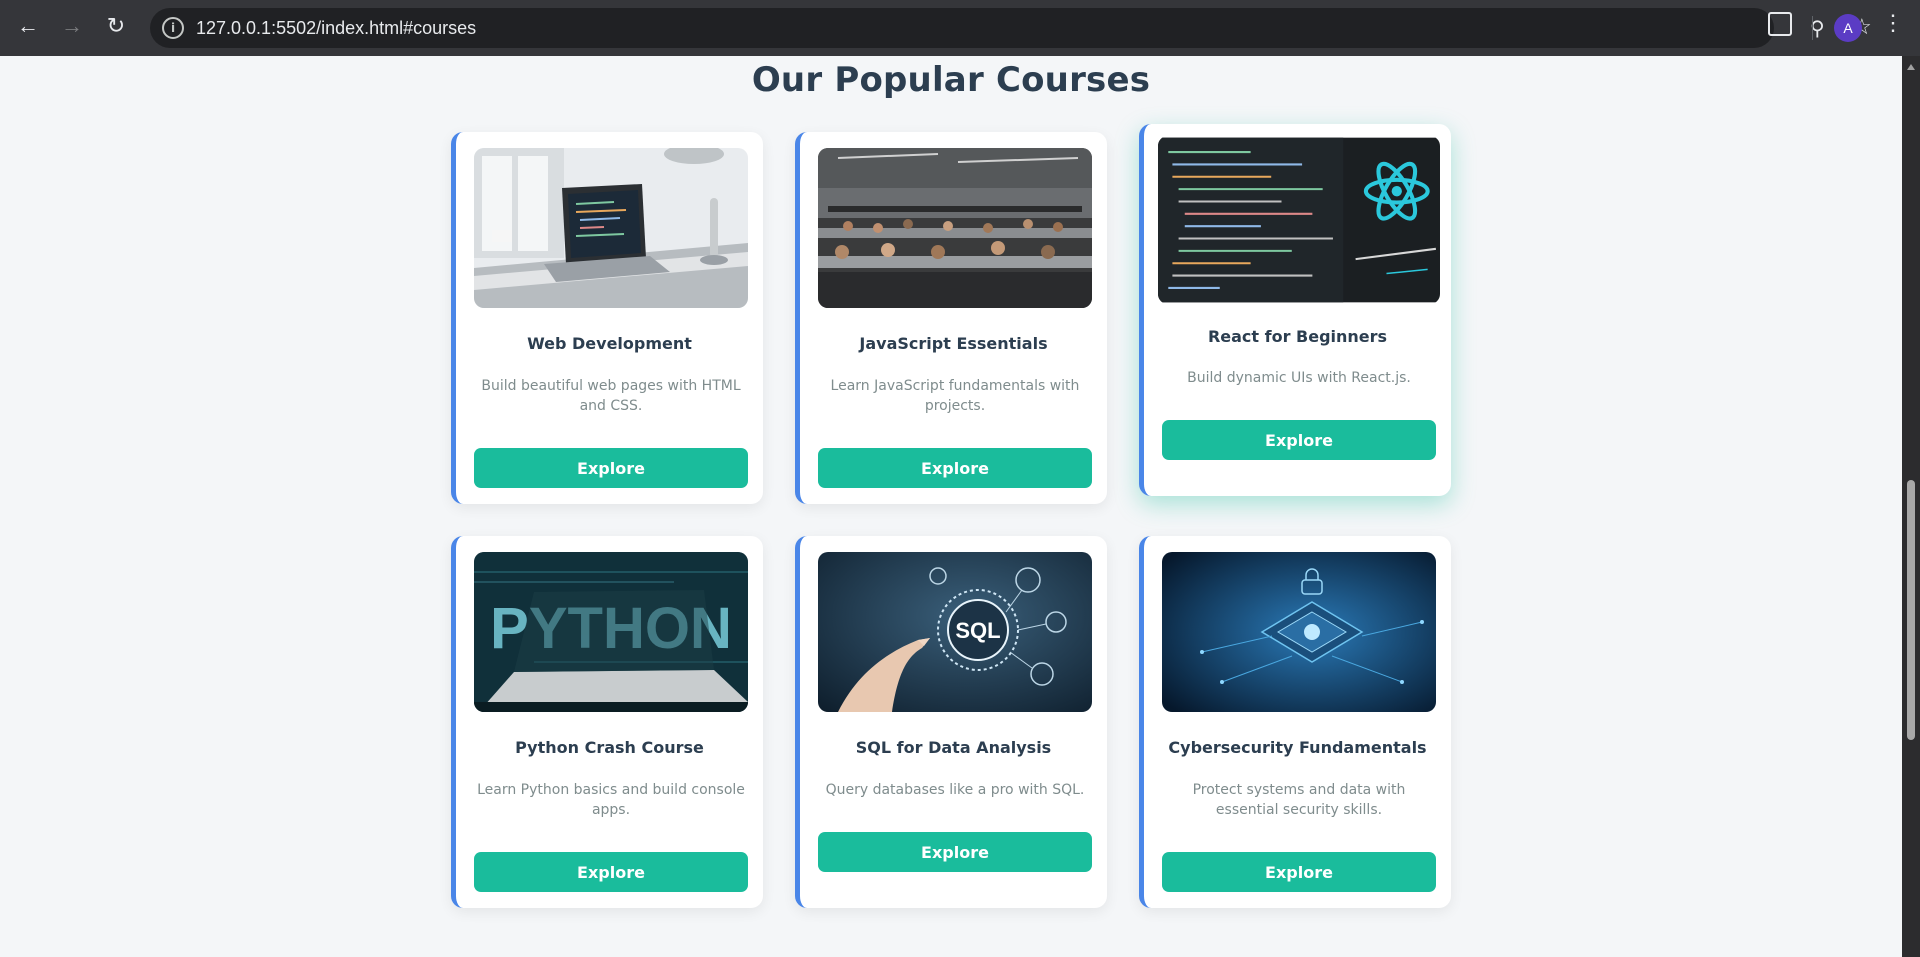 Image resolution: width=1920 pixels, height=957 pixels. What do you see at coordinates (1299, 378) in the screenshot?
I see `course-description: Build dynamic UIs with React.js.` at bounding box center [1299, 378].